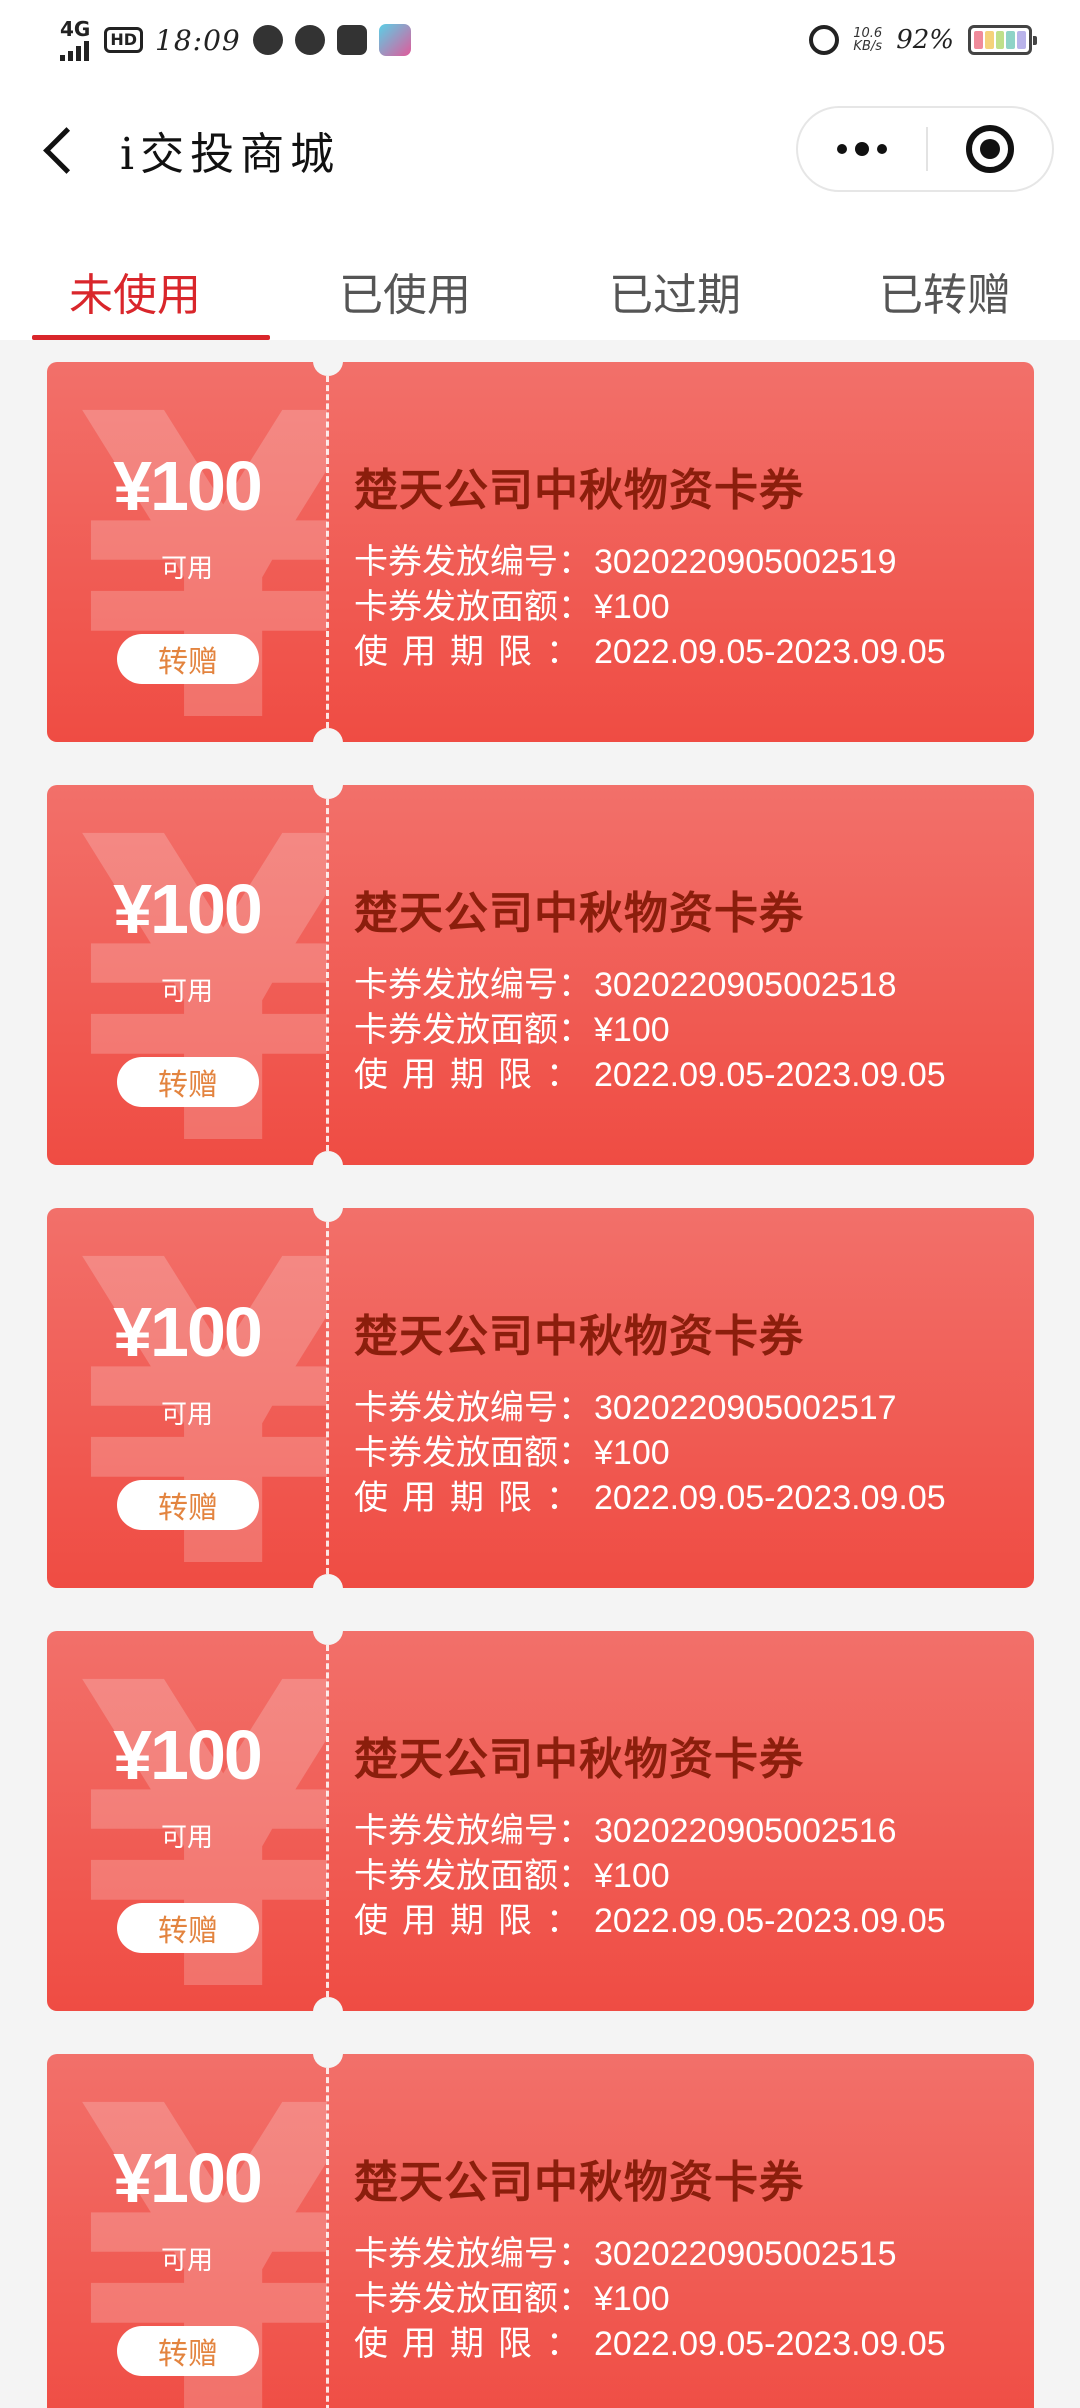 This screenshot has height=2408, width=1080. Describe the element at coordinates (745, 1831) in the screenshot. I see `coupon-number: 3020220905002516` at that location.